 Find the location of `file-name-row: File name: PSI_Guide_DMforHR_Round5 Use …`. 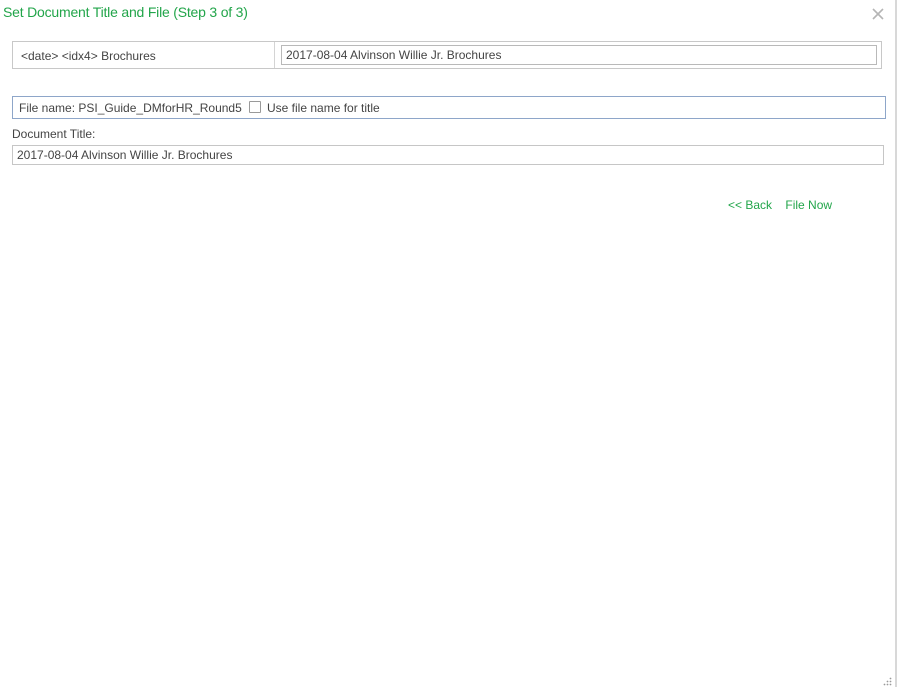

file-name-row: File name: PSI_Guide_DMforHR_Round5 Use … is located at coordinates (449, 107).